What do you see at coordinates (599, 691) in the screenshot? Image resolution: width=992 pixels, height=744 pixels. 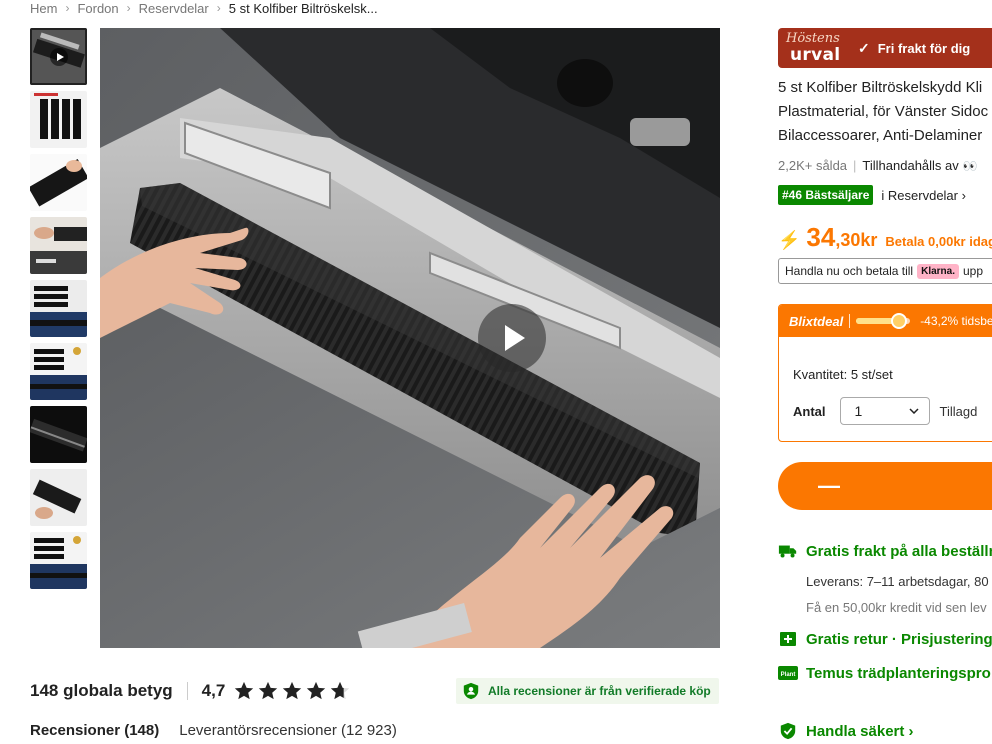 I see `verified-text: Alla recensioner är från verifierade köp` at bounding box center [599, 691].